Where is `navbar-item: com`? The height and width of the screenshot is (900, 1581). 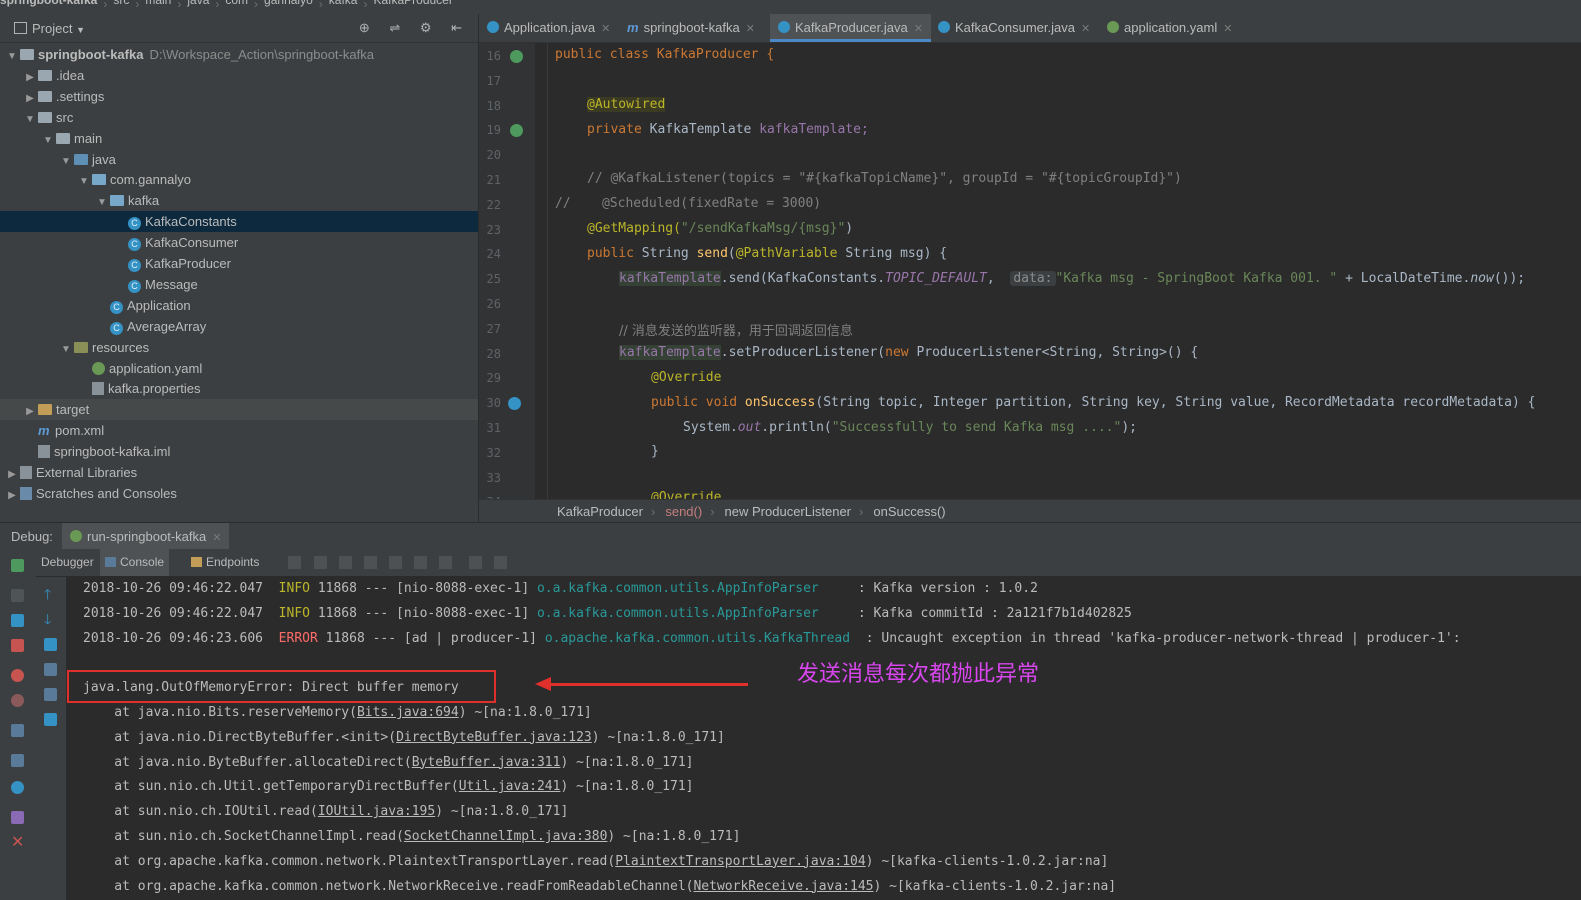 navbar-item: com is located at coordinates (236, 3).